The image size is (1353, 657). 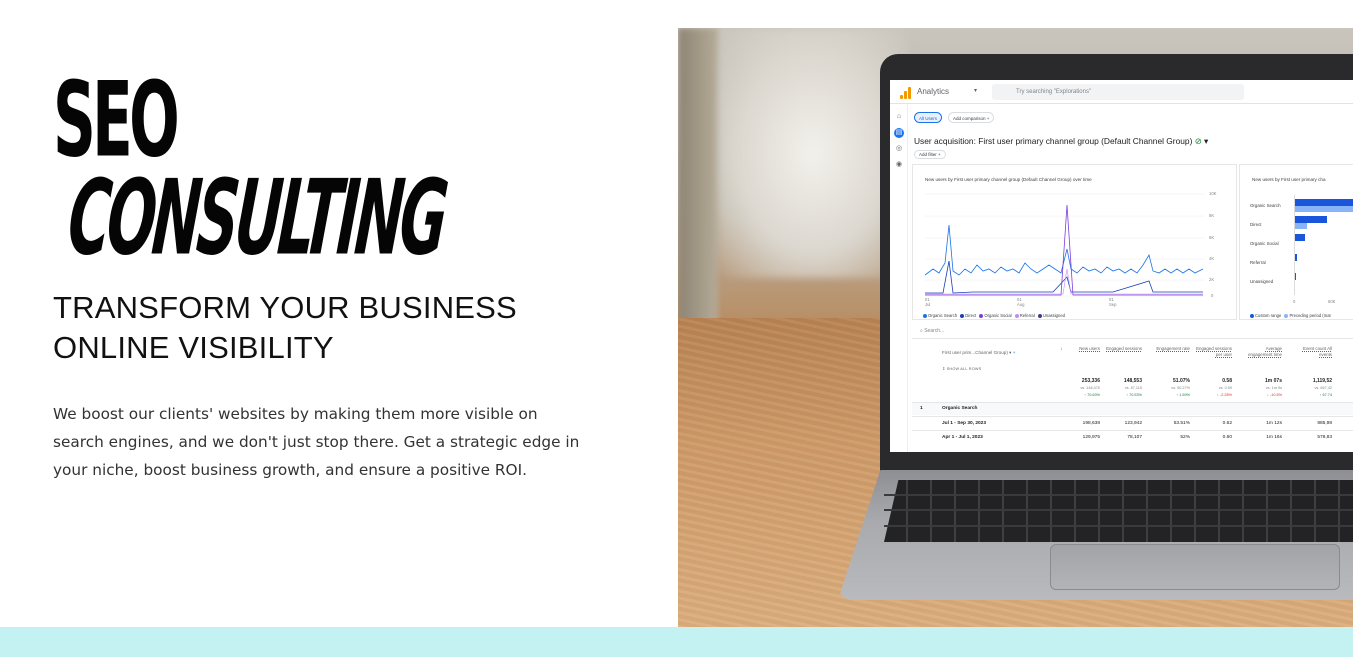 I want to click on y-tick-label: 0, so click(x=1212, y=295).